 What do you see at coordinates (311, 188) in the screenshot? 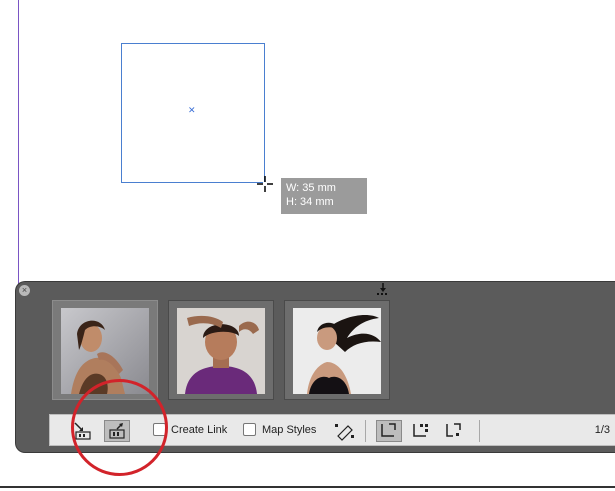
I see `width-readout: W: 35 mm` at bounding box center [311, 188].